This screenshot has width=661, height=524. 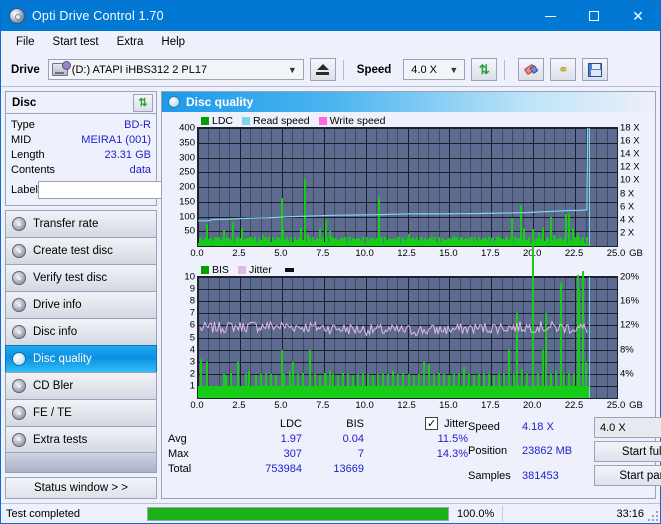 I want to click on y2-tick-label: 8%, so click(x=627, y=350).